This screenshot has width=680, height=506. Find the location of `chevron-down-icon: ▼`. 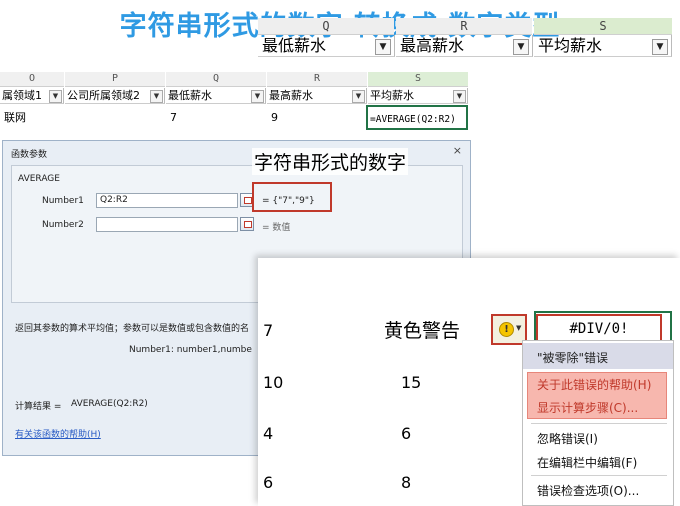

chevron-down-icon: ▼ is located at coordinates (519, 328).